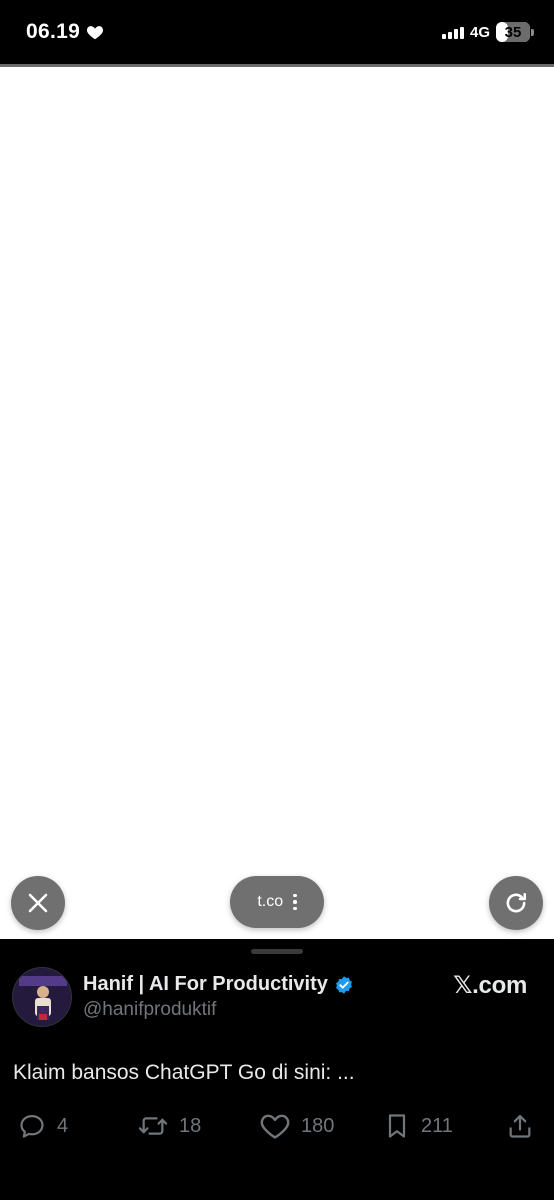 The width and height of the screenshot is (554, 1200). What do you see at coordinates (479, 32) in the screenshot?
I see `network-type: 4G` at bounding box center [479, 32].